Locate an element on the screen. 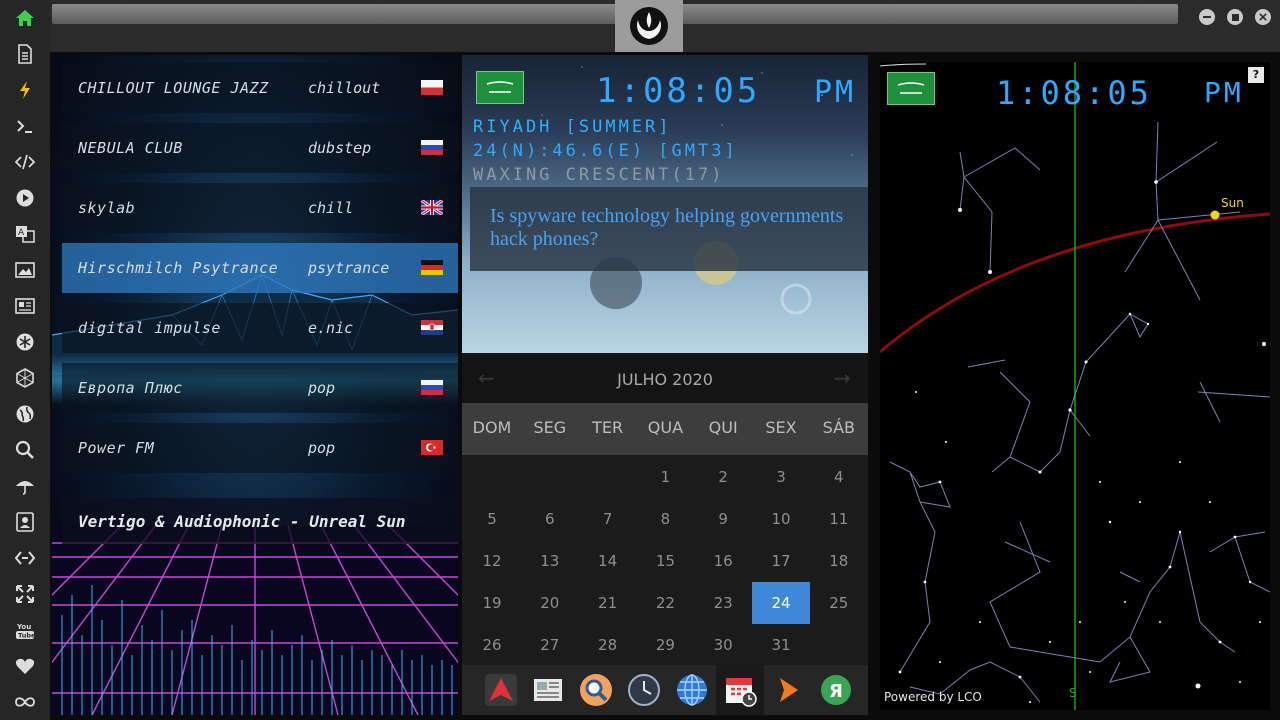  news-app-icon is located at coordinates (548, 690).